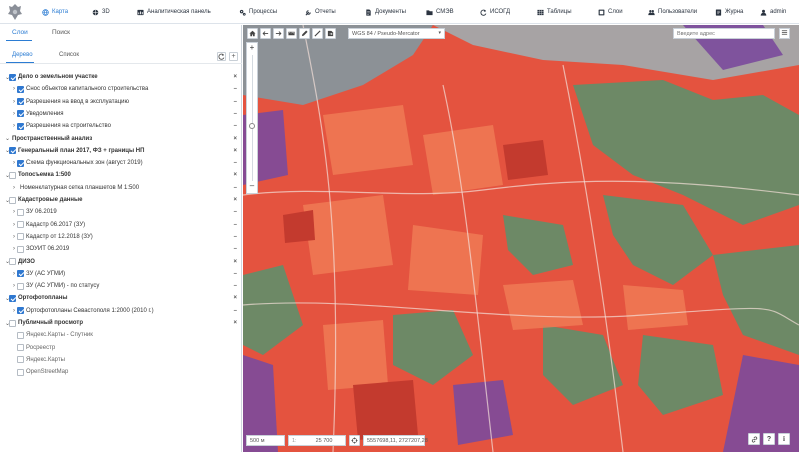 This screenshot has height=452, width=799. I want to click on nav-item-processes: Процессы, so click(258, 12).